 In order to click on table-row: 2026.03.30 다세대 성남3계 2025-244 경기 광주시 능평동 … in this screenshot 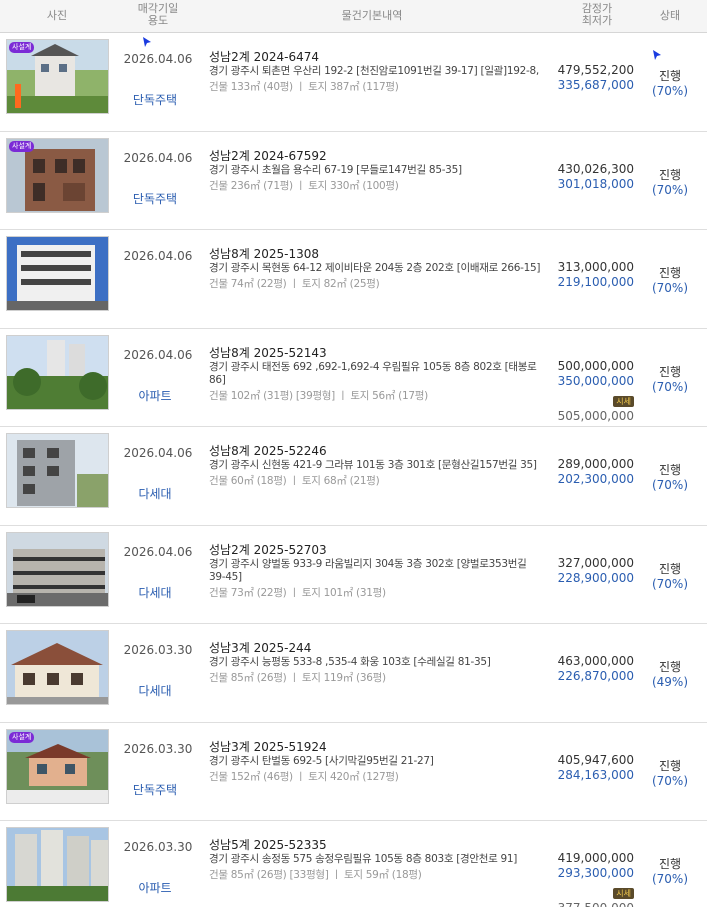, I will do `click(353, 673)`.